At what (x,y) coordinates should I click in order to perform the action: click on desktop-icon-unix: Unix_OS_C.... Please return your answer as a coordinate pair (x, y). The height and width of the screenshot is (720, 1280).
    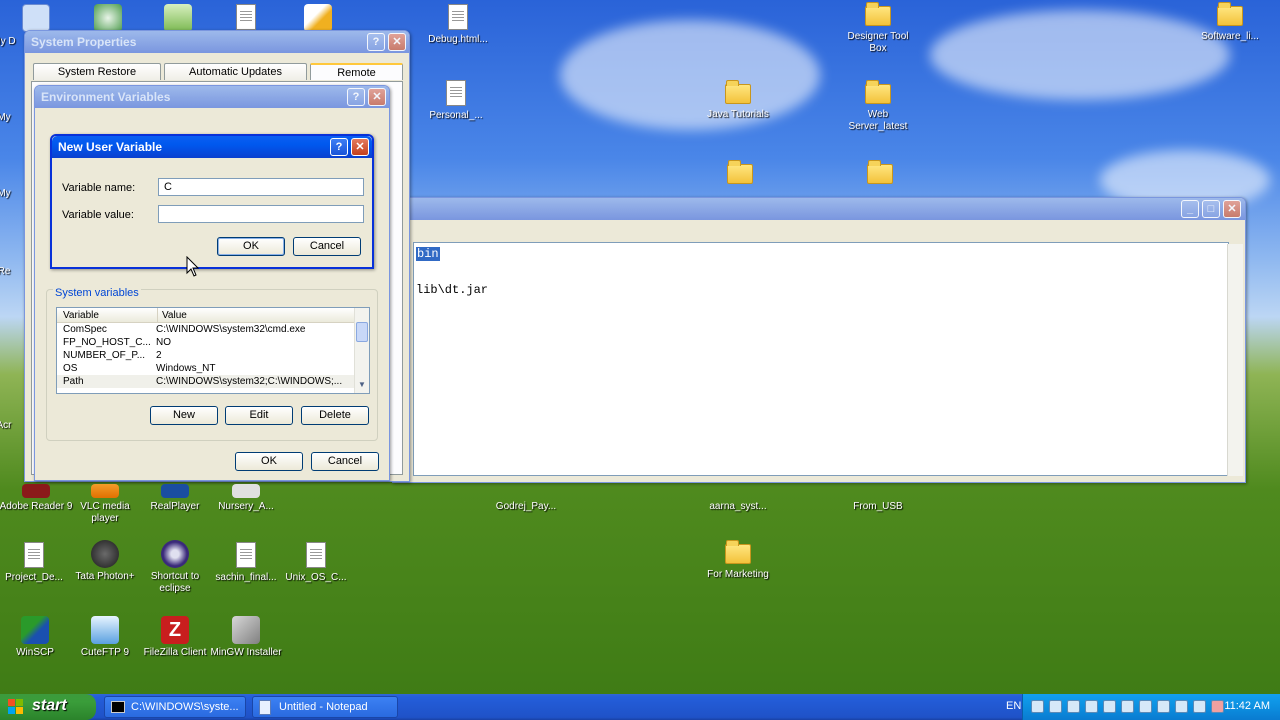
    Looking at the image, I should click on (316, 562).